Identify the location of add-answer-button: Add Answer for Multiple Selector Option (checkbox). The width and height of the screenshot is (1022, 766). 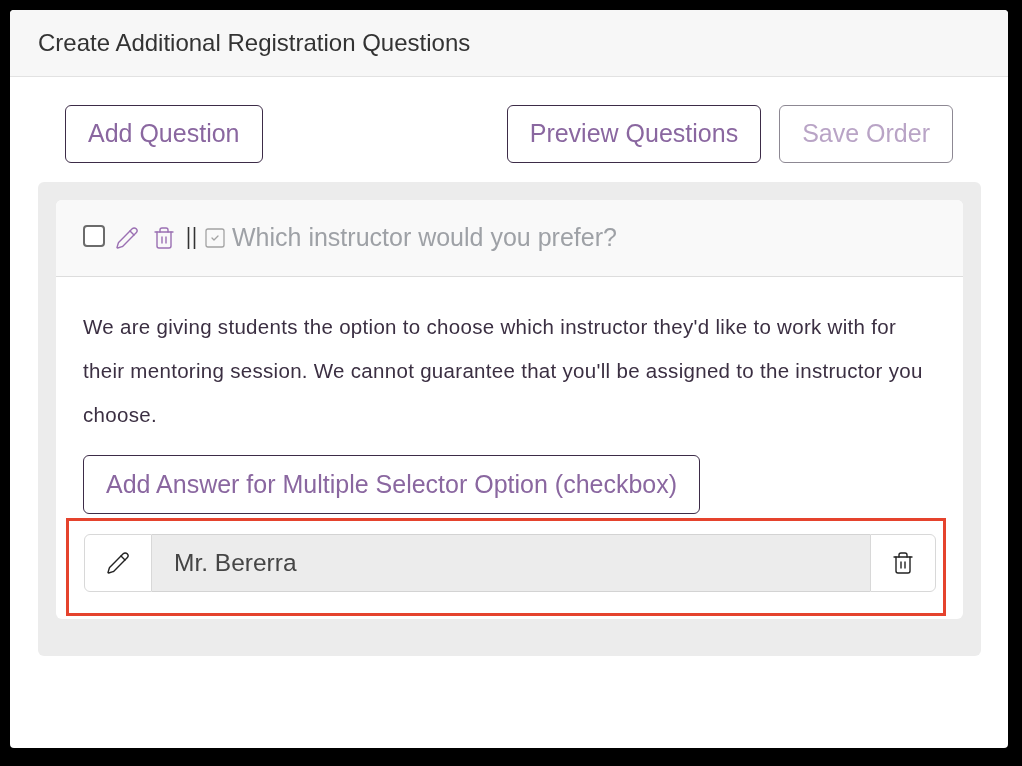
(392, 484).